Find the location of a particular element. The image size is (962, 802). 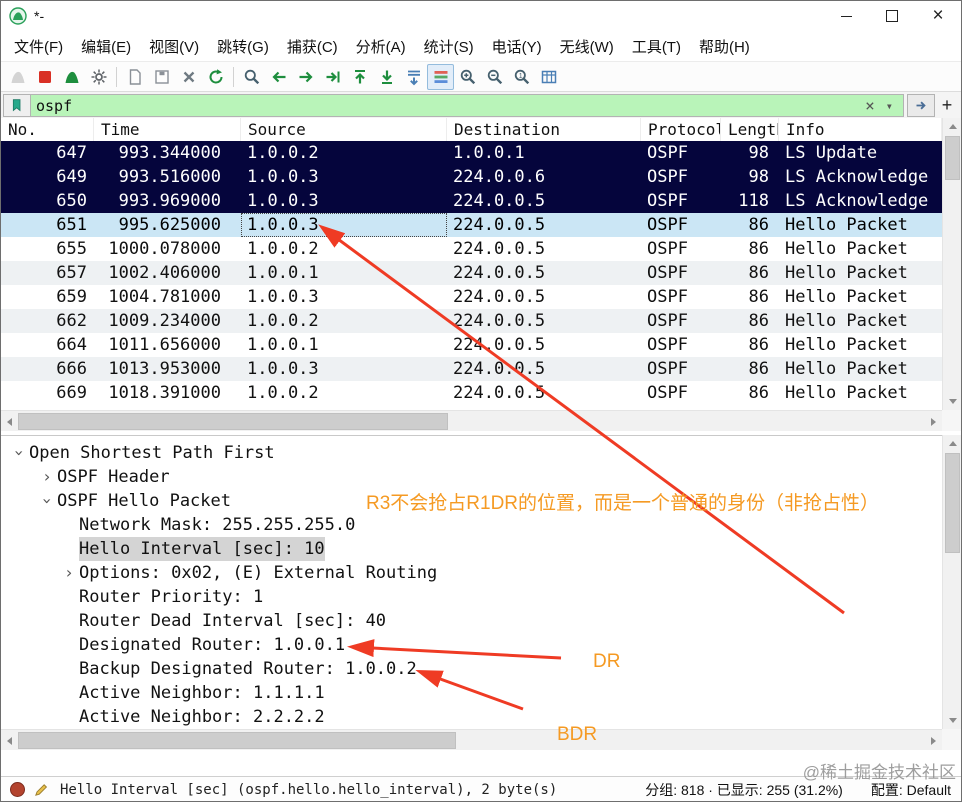

profile-label: 配置: Default is located at coordinates (911, 790).